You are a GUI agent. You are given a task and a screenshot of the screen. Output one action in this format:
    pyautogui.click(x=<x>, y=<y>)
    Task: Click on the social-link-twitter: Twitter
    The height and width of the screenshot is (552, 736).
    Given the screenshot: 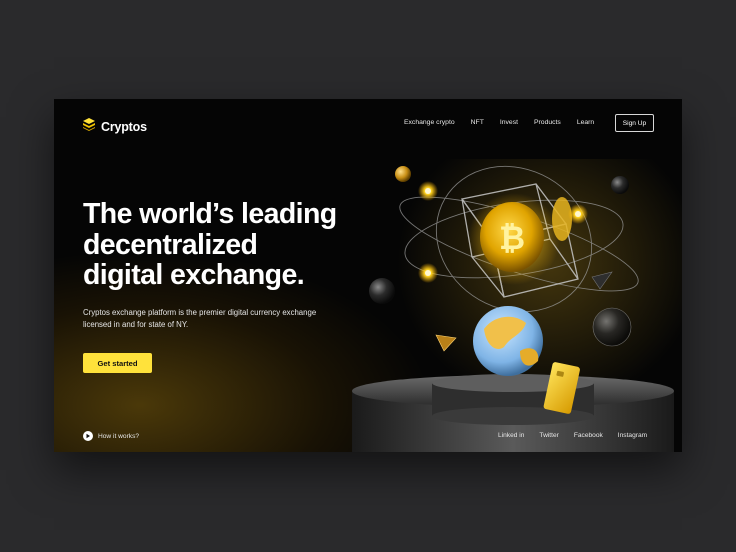 What is the action you would take?
    pyautogui.click(x=548, y=435)
    